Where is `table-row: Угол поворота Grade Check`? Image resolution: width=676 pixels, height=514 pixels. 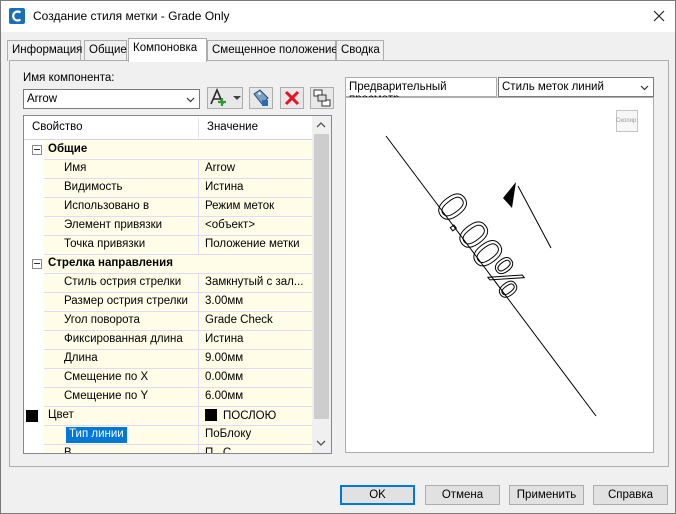
table-row: Угол поворота Grade Check is located at coordinates (168, 321).